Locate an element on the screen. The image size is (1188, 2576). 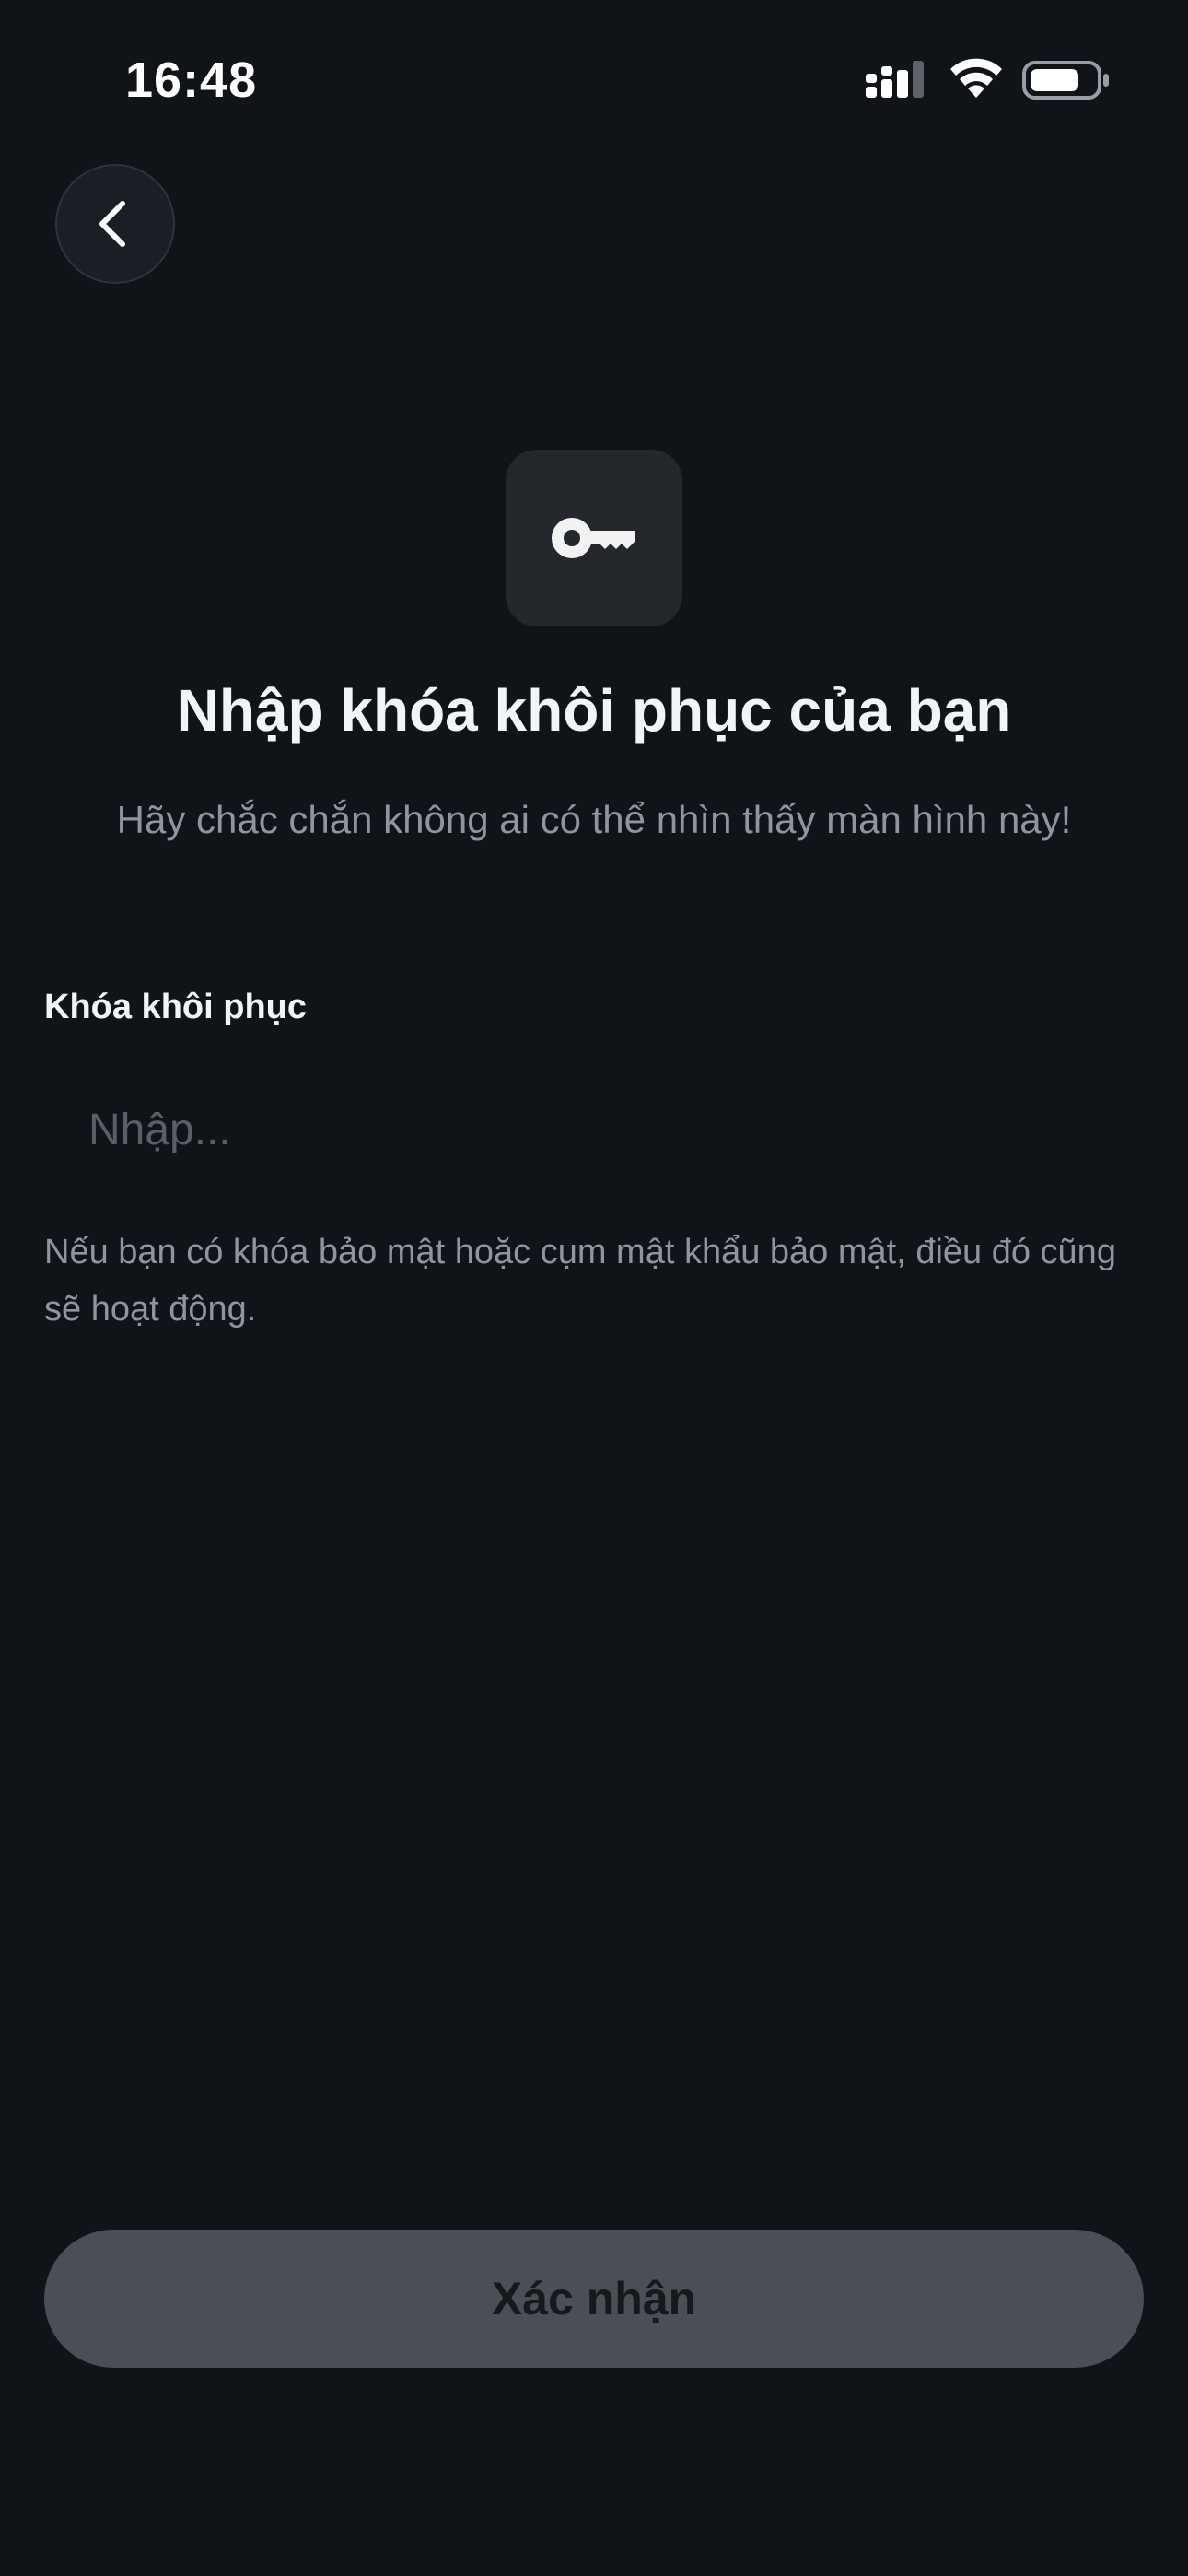
recovery-key-label: Khóa khôi phục is located at coordinates (175, 1007).